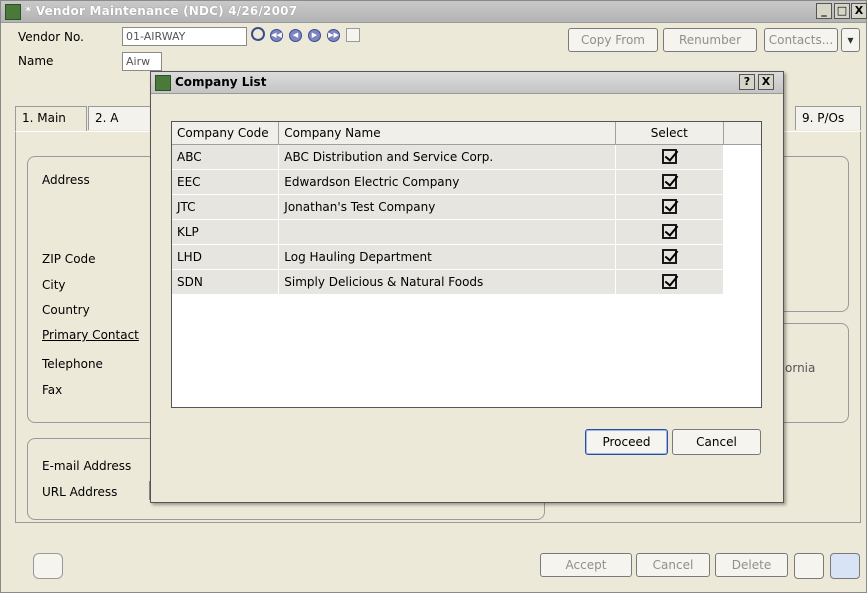 This screenshot has width=867, height=593. I want to click on app-icon, so click(13, 12).